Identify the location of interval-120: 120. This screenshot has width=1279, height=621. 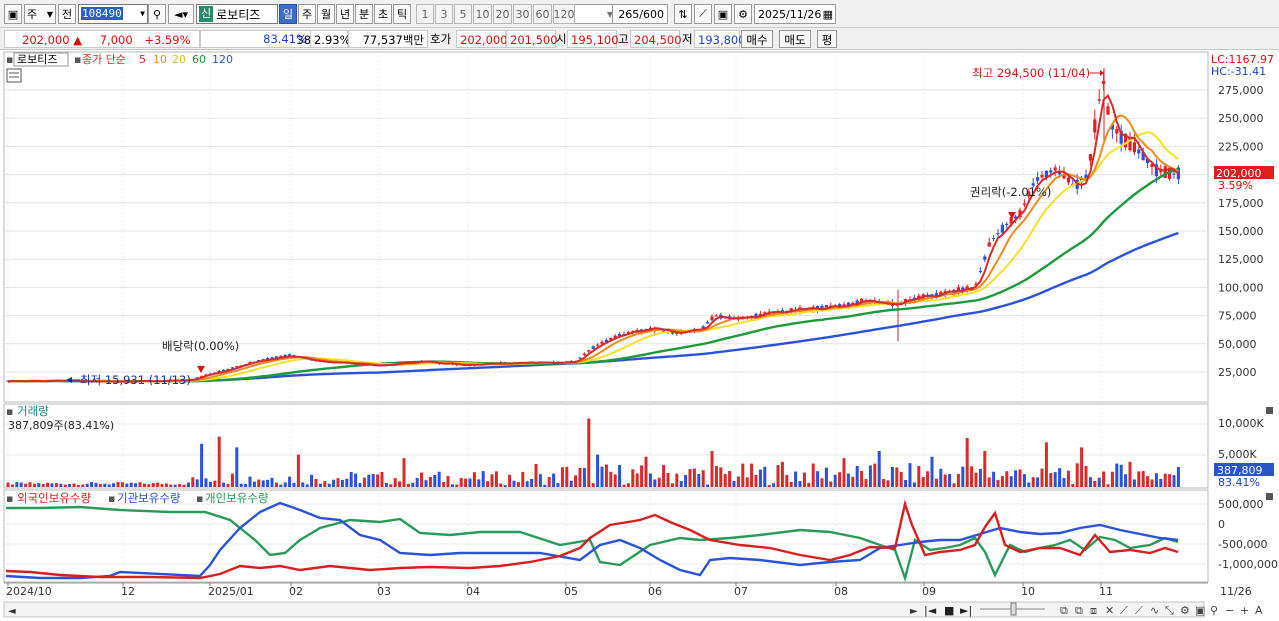
(564, 14).